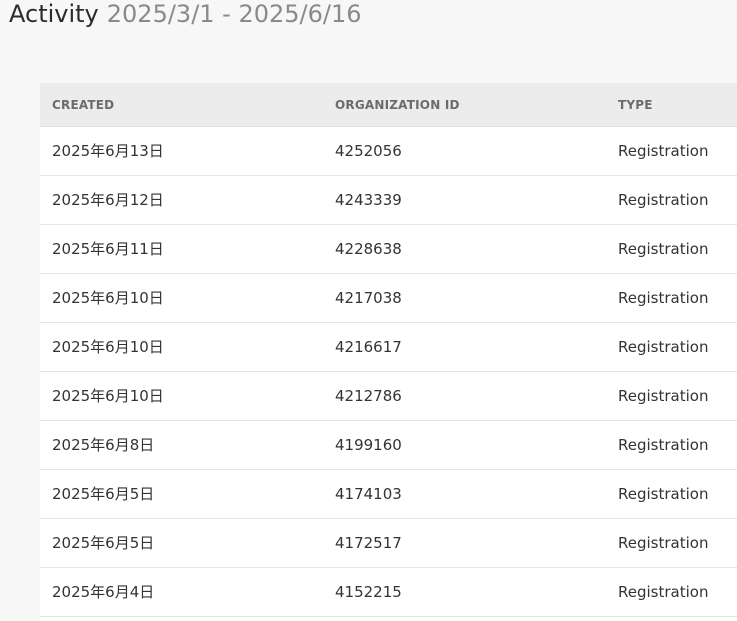 The height and width of the screenshot is (621, 737). Describe the element at coordinates (368, 396) in the screenshot. I see `cell-organization-id: 4212786` at that location.